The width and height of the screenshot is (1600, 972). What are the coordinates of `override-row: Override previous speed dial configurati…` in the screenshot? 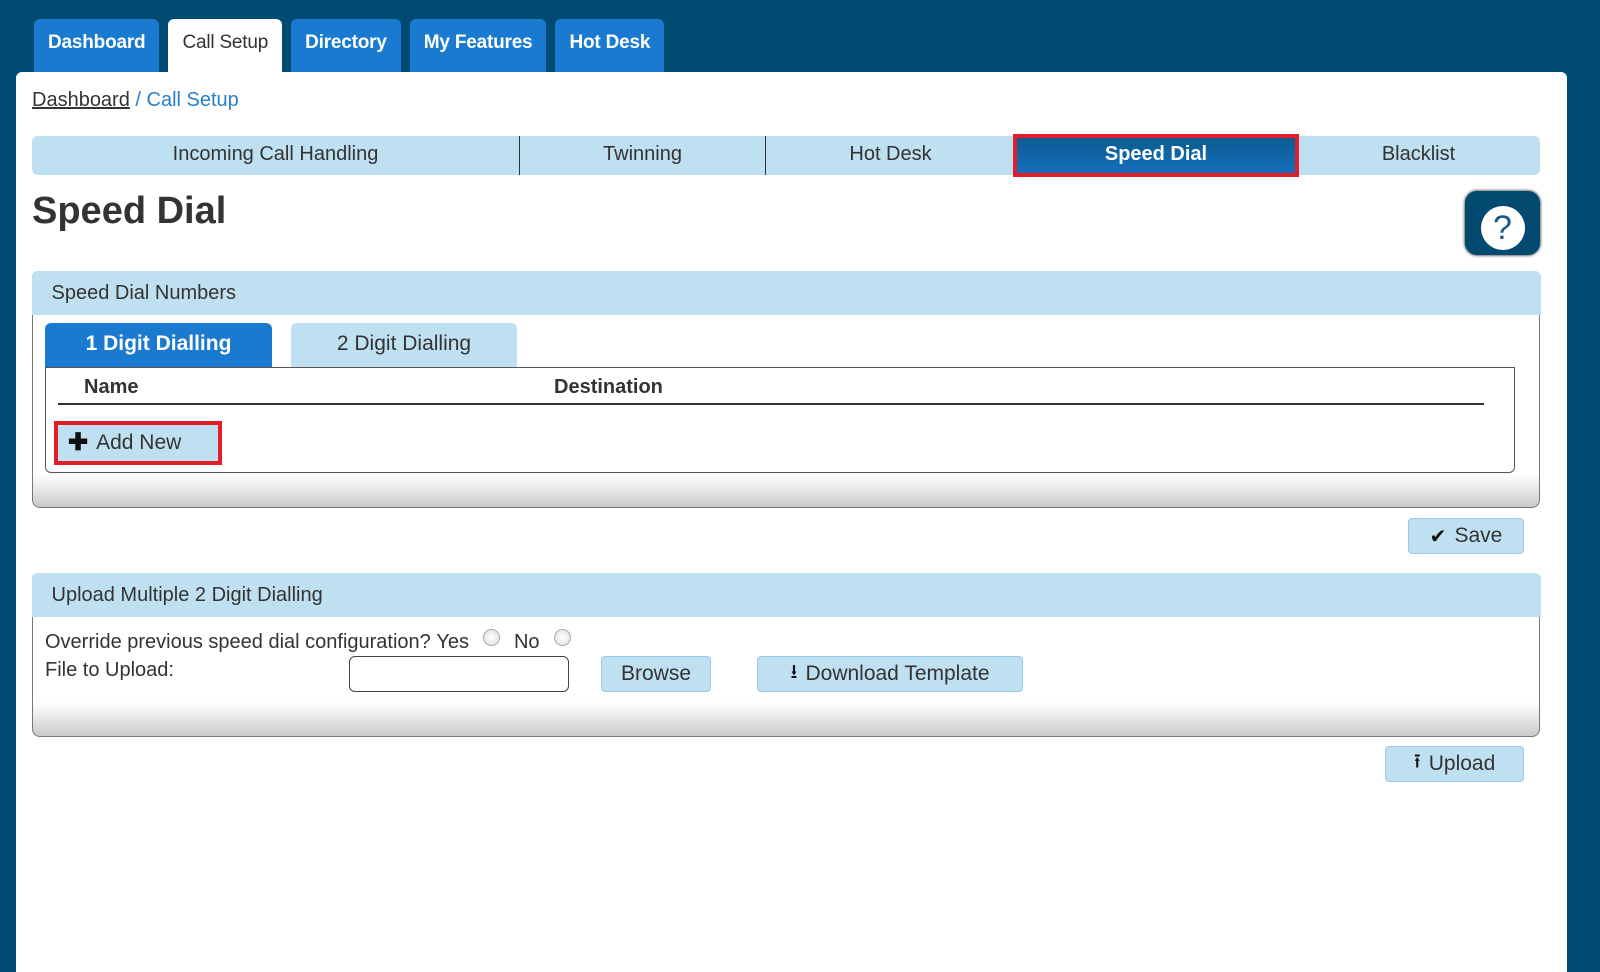 It's located at (315, 642).